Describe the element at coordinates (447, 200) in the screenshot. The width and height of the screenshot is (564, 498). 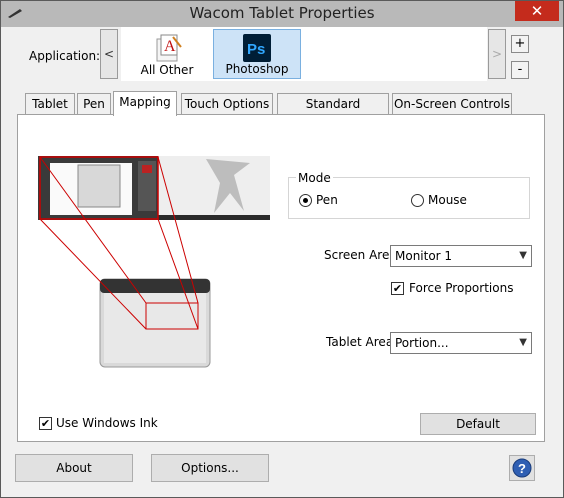
I see `mode-mouse-label: Mouse` at that location.